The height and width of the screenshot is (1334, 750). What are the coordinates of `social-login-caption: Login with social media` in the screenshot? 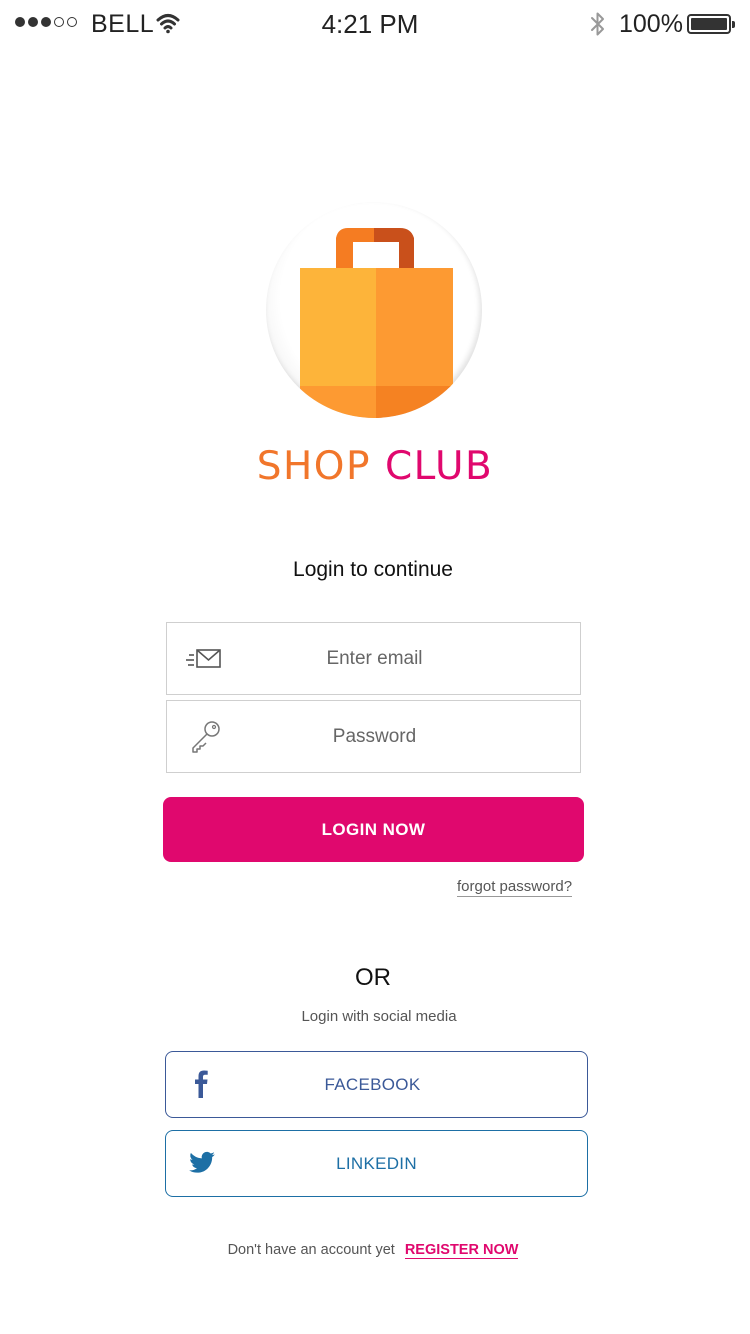 It's located at (379, 1016).